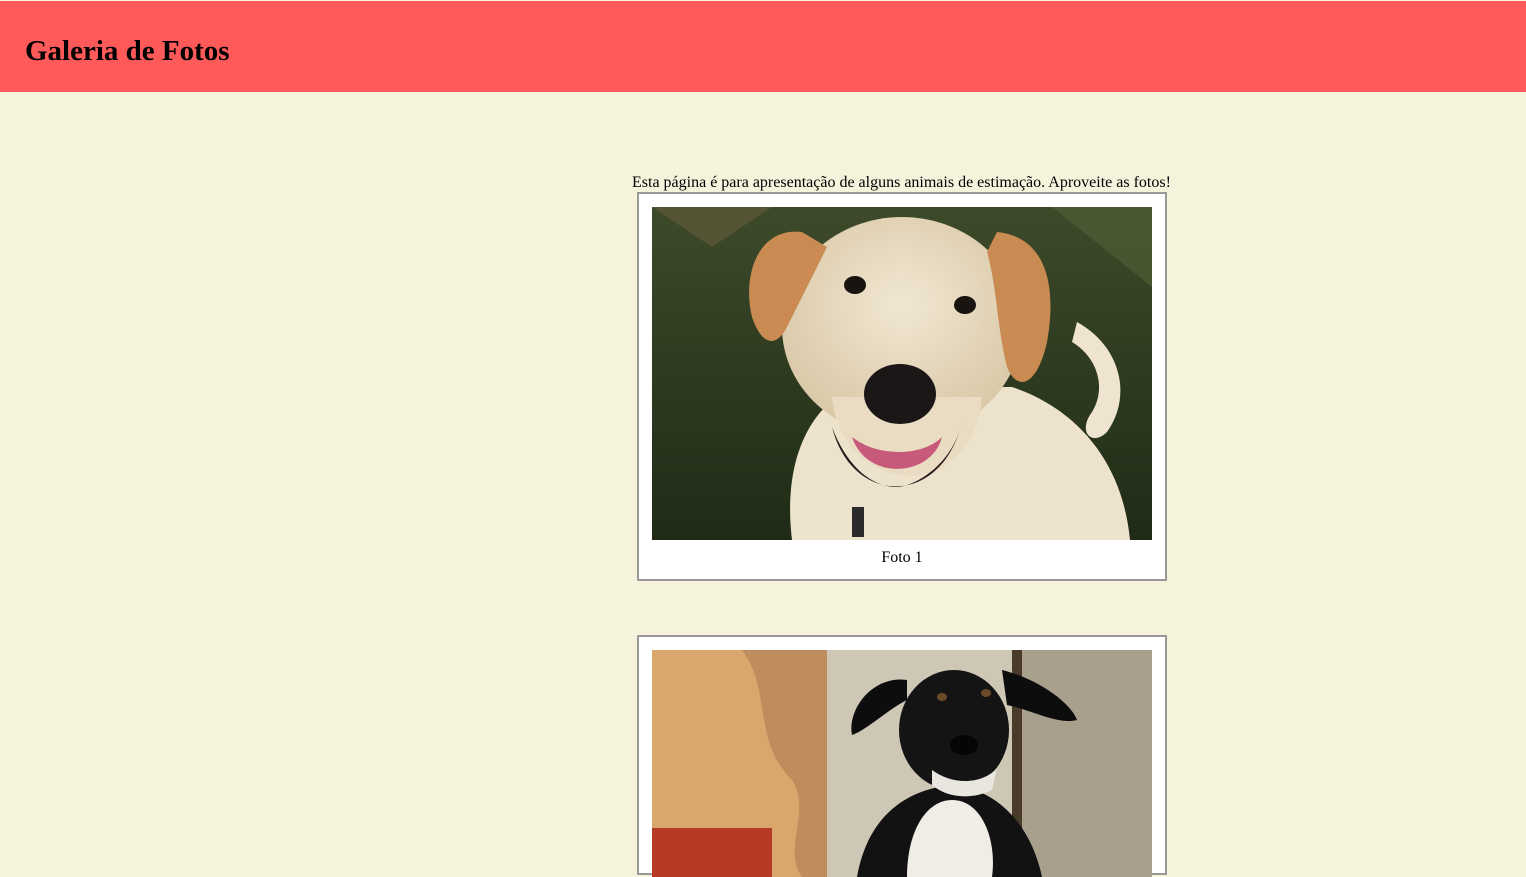 This screenshot has width=1526, height=877. I want to click on page-title: Galeria de Fotos, so click(127, 51).